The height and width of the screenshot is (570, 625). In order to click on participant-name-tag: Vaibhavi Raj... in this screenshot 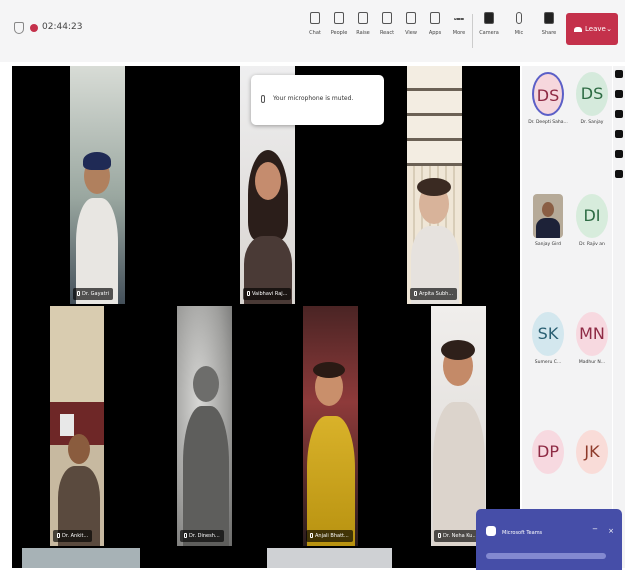, I will do `click(267, 294)`.